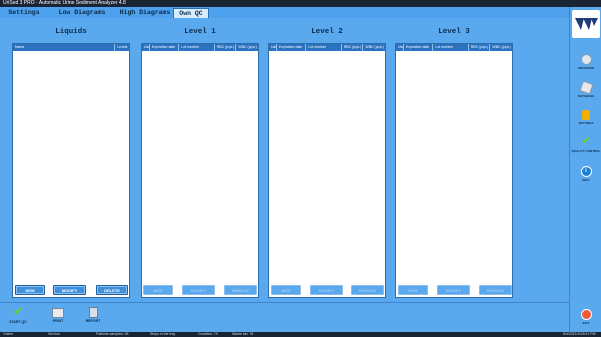 Image resolution: width=601 pixels, height=337 pixels. Describe the element at coordinates (71, 32) in the screenshot. I see `liquids-title: Liquids` at that location.